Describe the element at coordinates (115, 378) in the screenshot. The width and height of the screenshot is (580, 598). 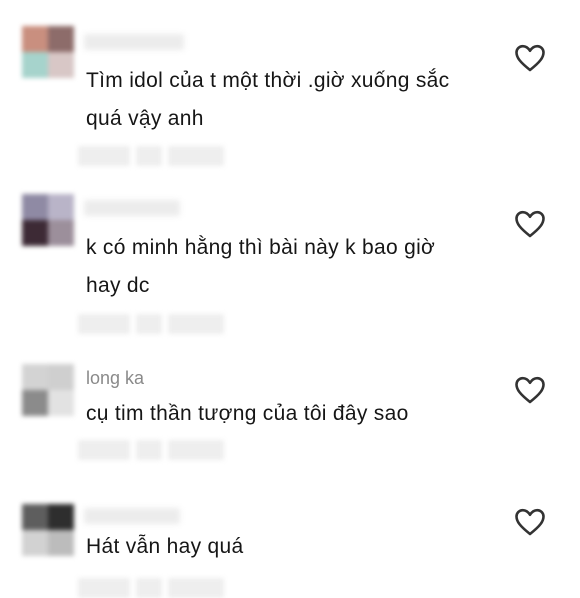
I see `username: long ka` at that location.